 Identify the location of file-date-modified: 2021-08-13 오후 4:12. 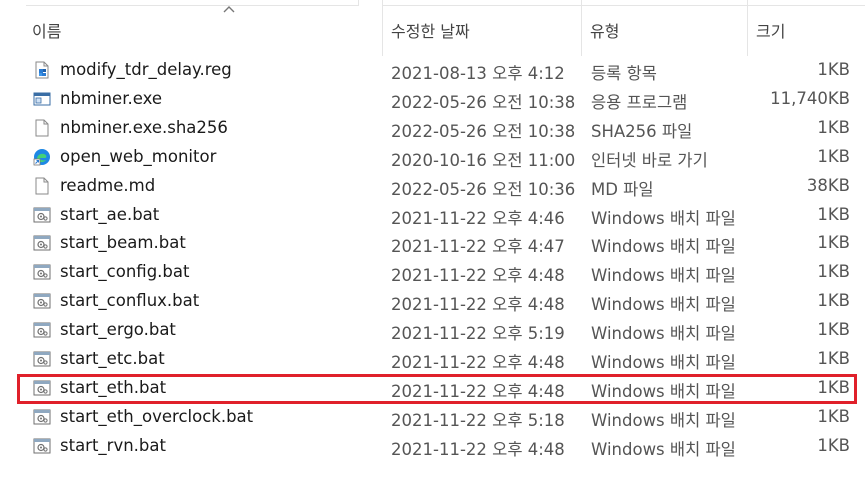
(478, 73).